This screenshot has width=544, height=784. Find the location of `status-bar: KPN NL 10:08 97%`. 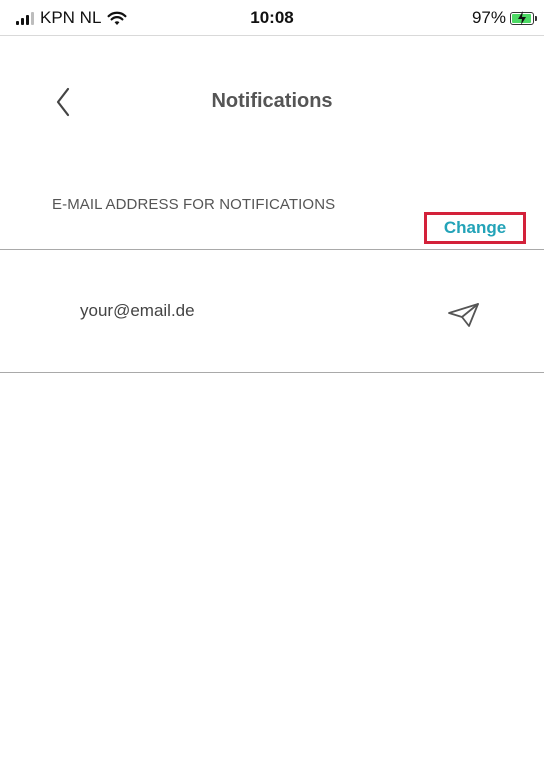

status-bar: KPN NL 10:08 97% is located at coordinates (272, 18).